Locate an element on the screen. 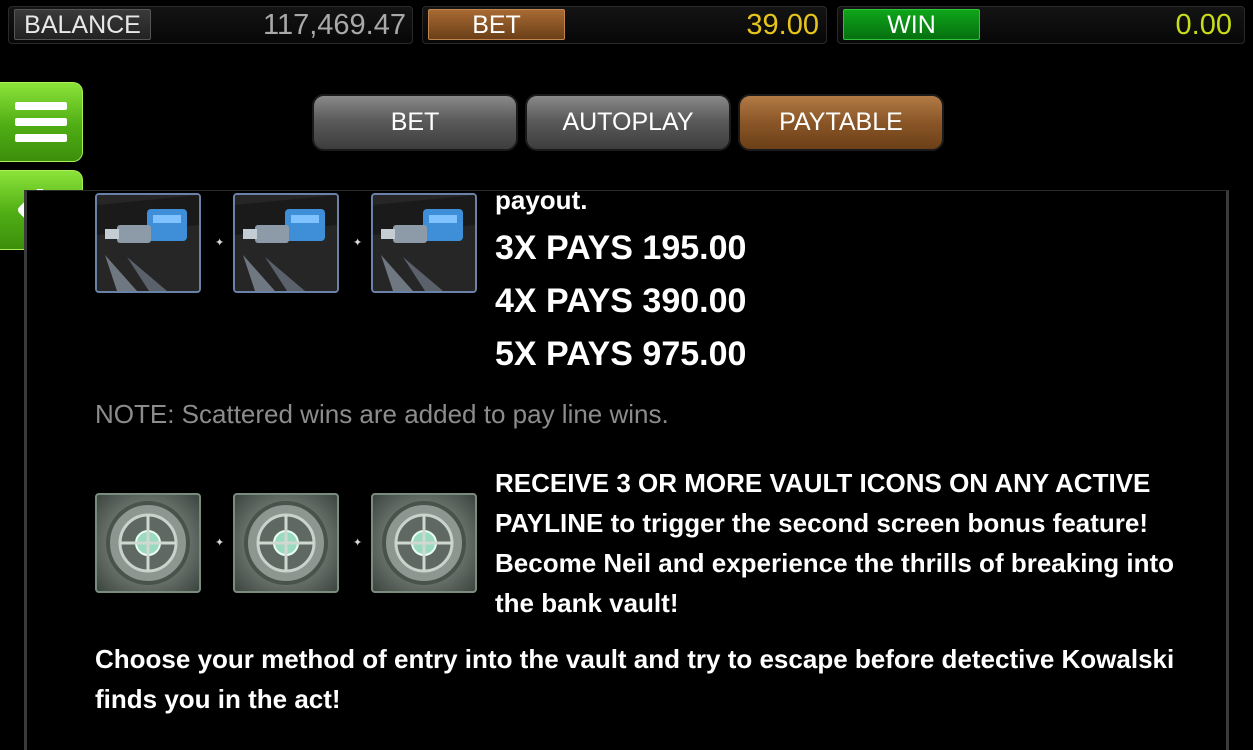 Image resolution: width=1253 pixels, height=750 pixels. tab-bet: BET is located at coordinates (415, 122).